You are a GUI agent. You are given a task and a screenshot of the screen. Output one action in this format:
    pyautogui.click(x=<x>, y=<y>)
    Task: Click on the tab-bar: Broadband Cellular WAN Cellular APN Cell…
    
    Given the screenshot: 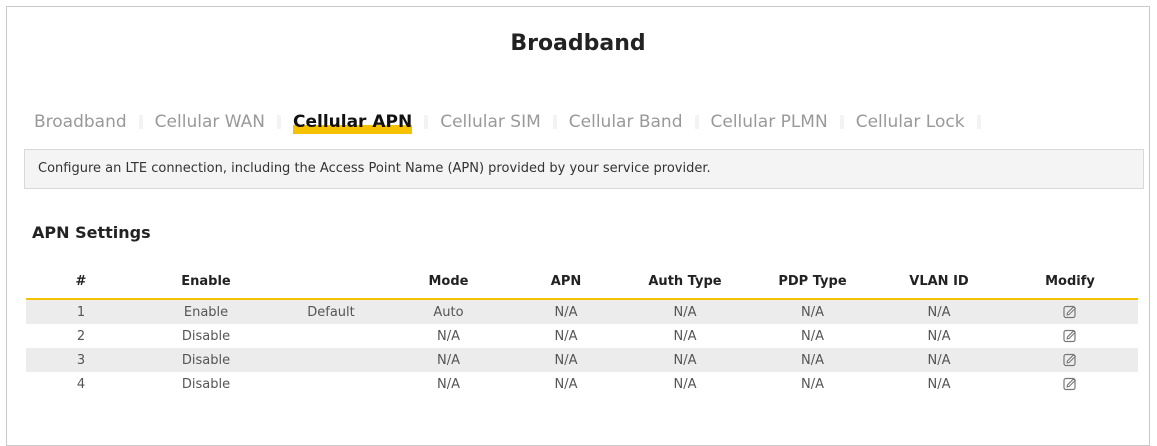 What is the action you would take?
    pyautogui.click(x=513, y=122)
    